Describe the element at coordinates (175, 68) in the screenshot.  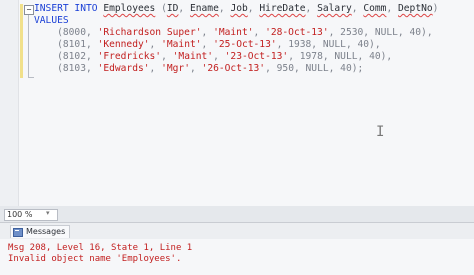
I see `code-token: 'Mgr'` at that location.